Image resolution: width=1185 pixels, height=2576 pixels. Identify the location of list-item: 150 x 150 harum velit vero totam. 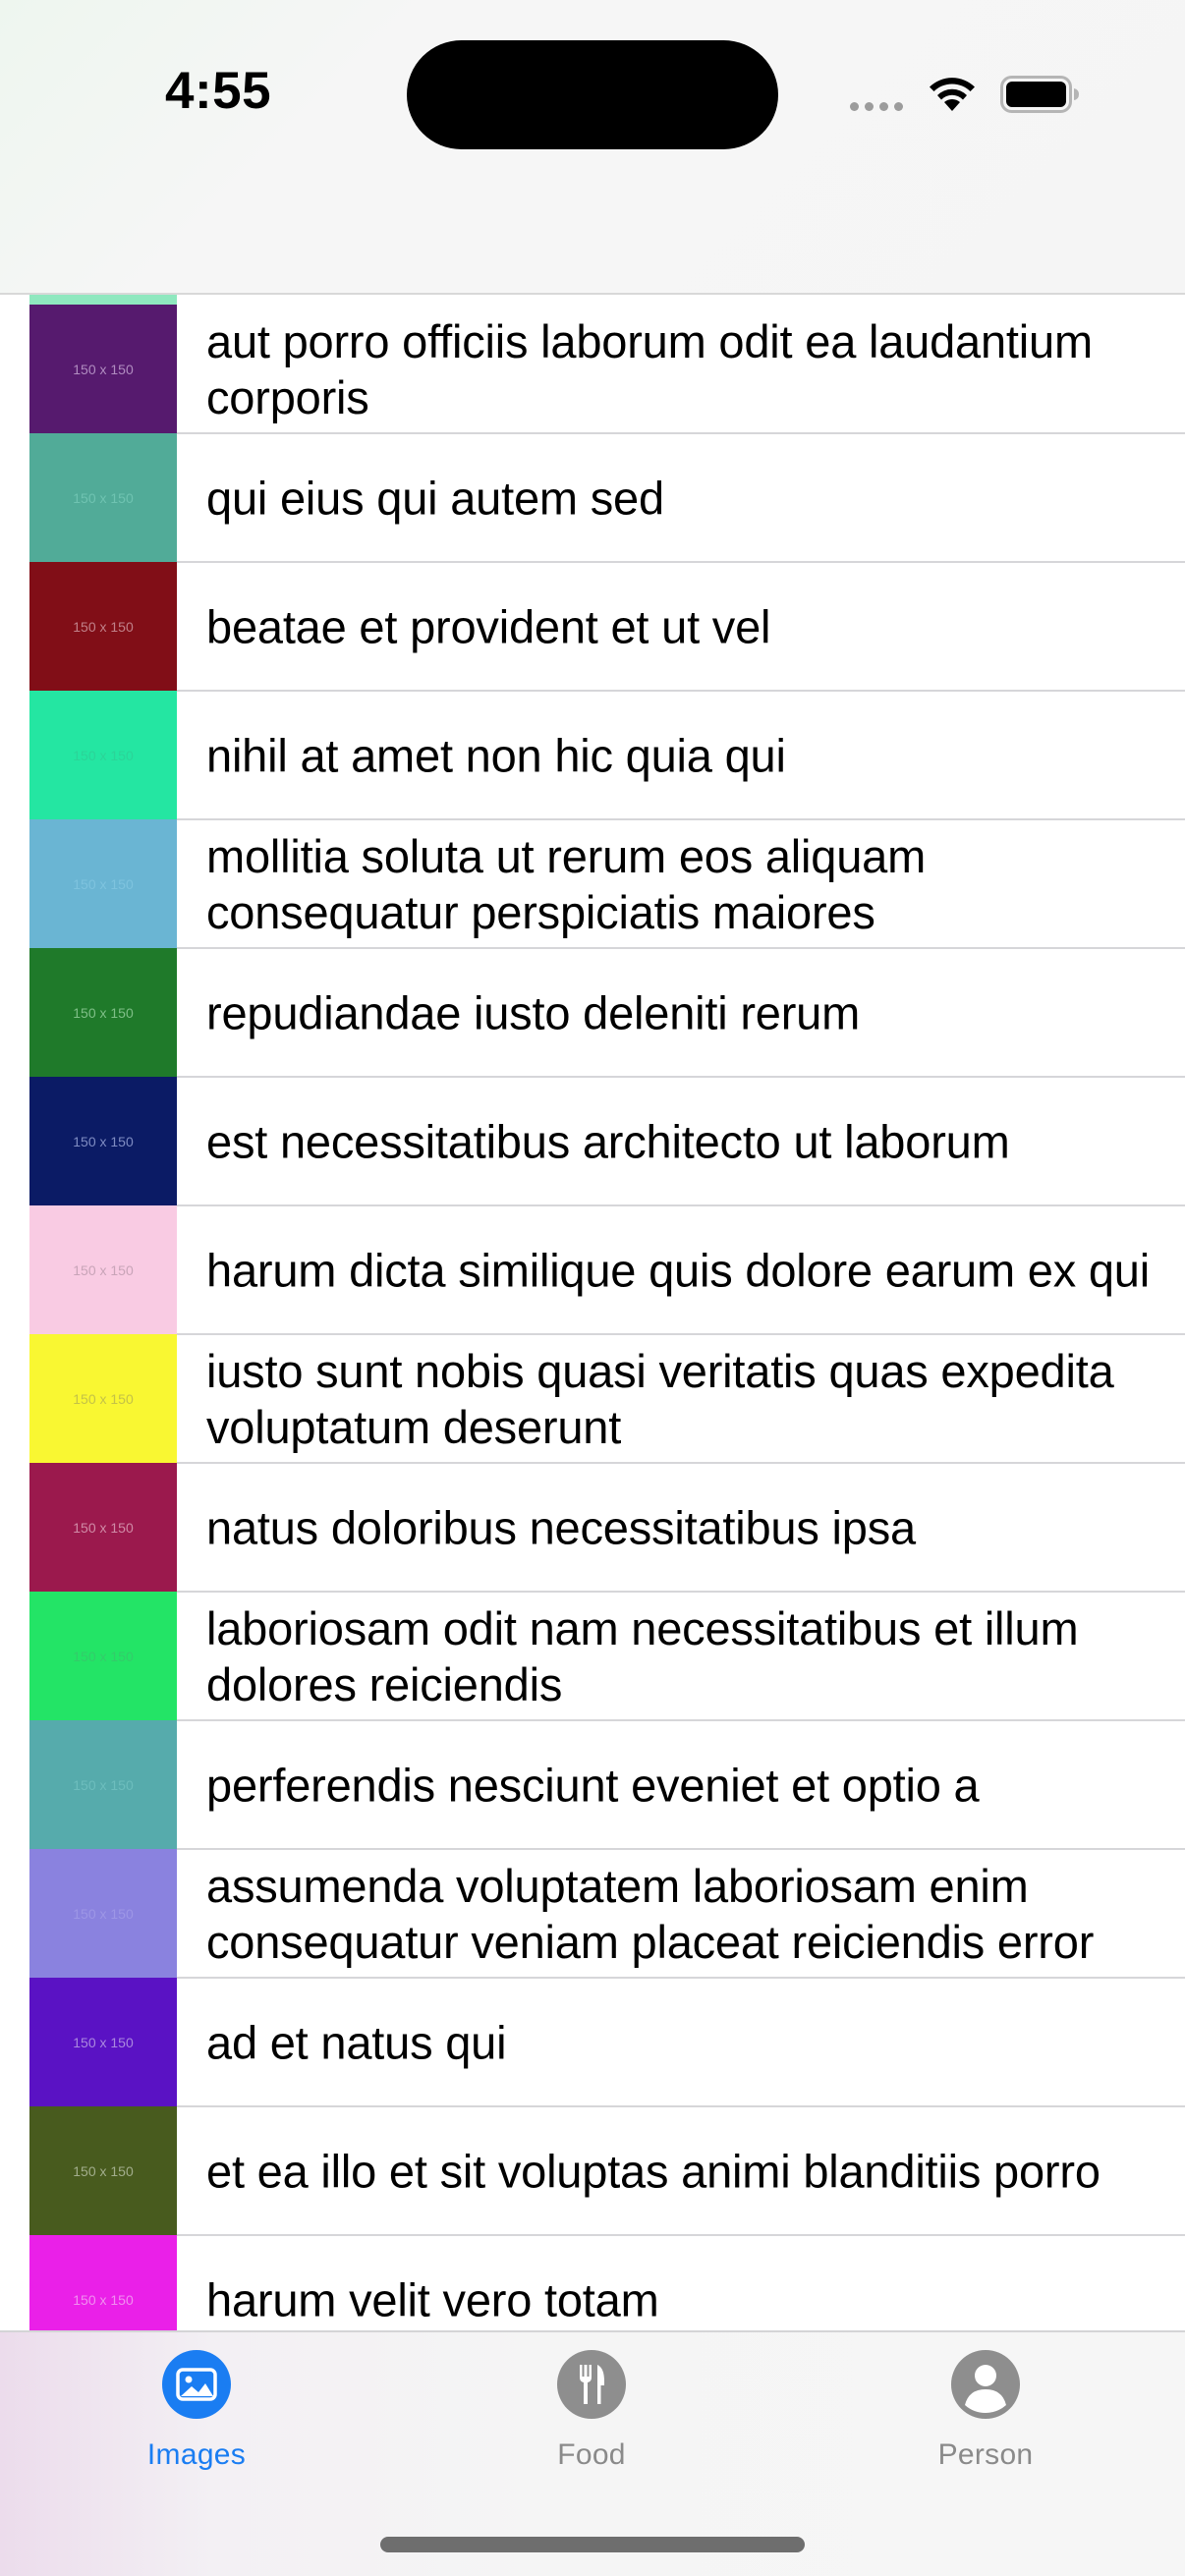
(592, 2282).